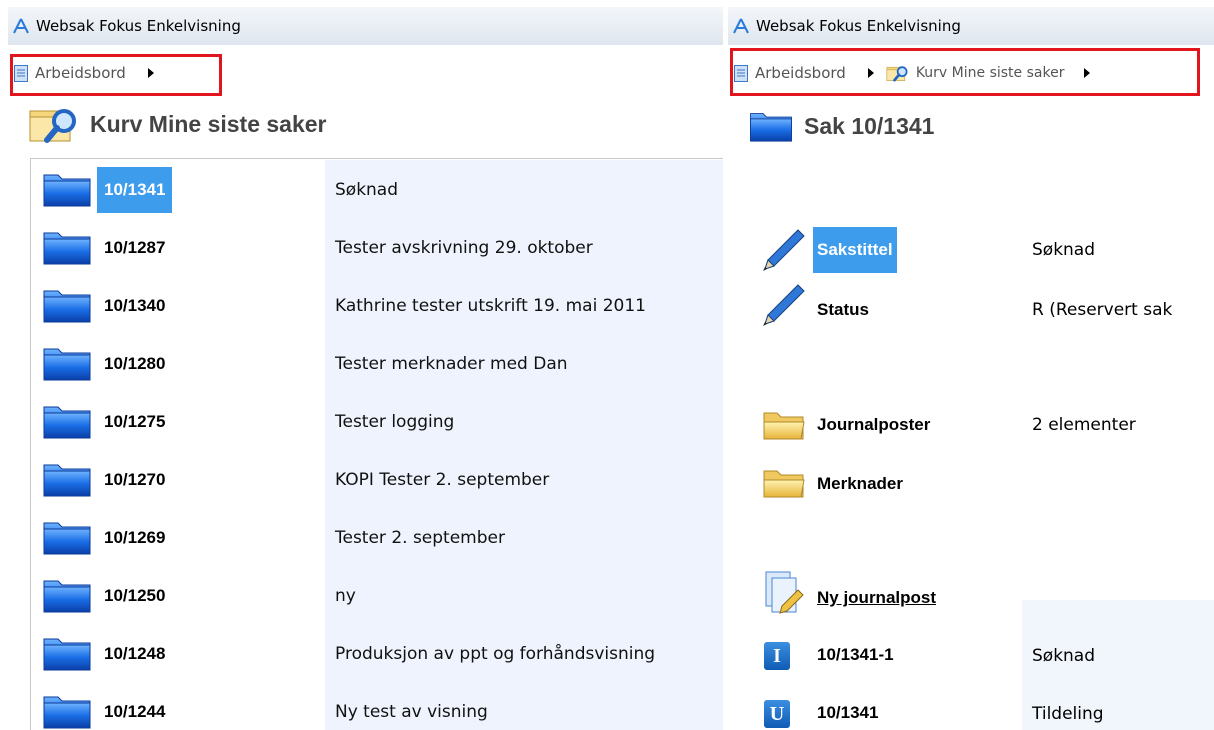 The width and height of the screenshot is (1214, 730). Describe the element at coordinates (345, 596) in the screenshot. I see `case-title: ny` at that location.